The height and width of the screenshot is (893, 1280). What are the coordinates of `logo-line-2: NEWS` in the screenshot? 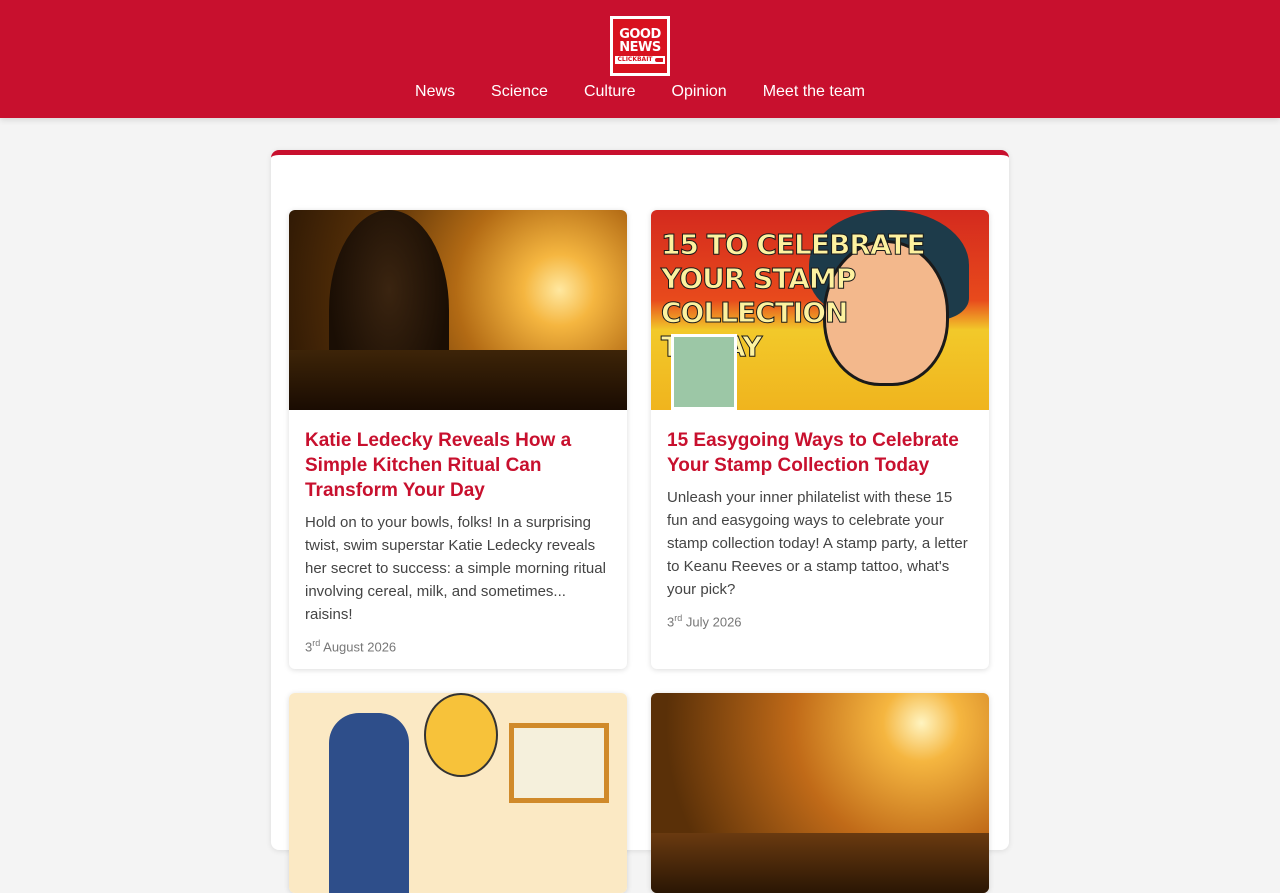 It's located at (640, 47).